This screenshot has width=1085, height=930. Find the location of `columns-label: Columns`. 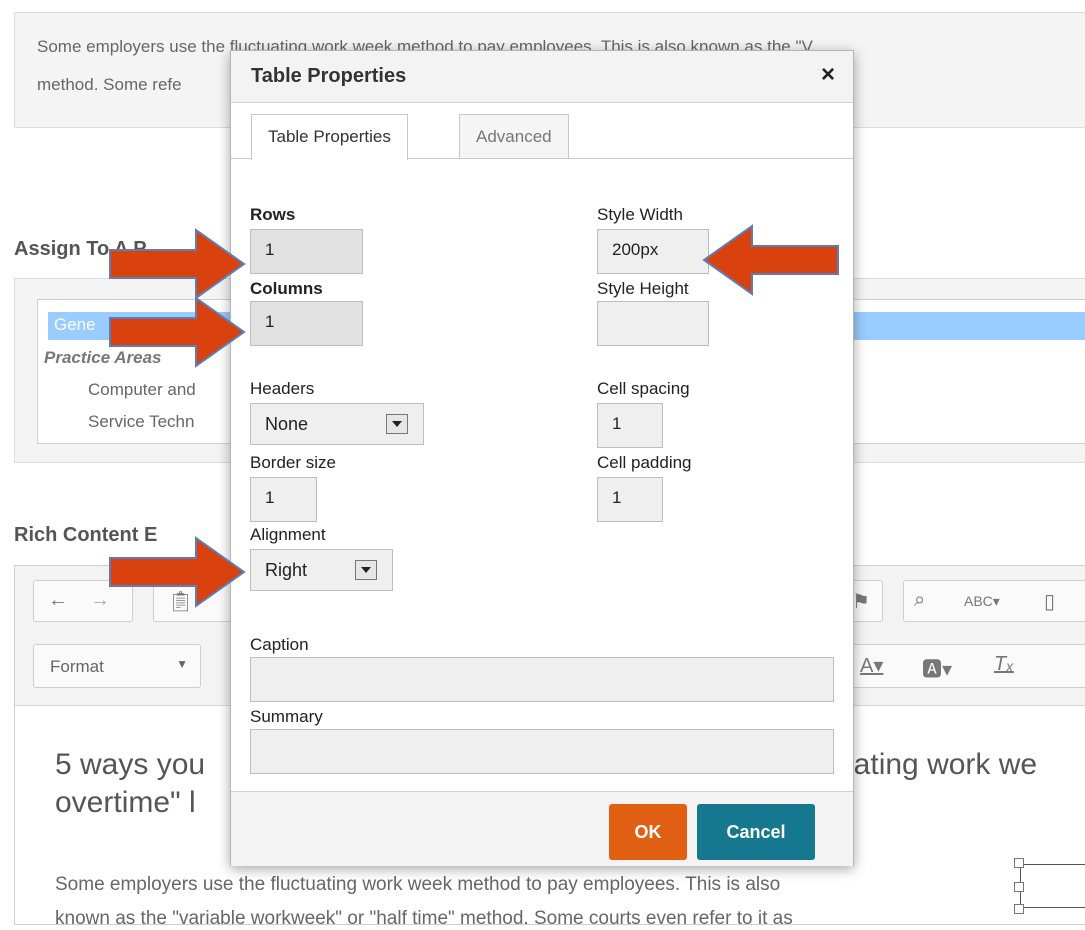

columns-label: Columns is located at coordinates (286, 288).